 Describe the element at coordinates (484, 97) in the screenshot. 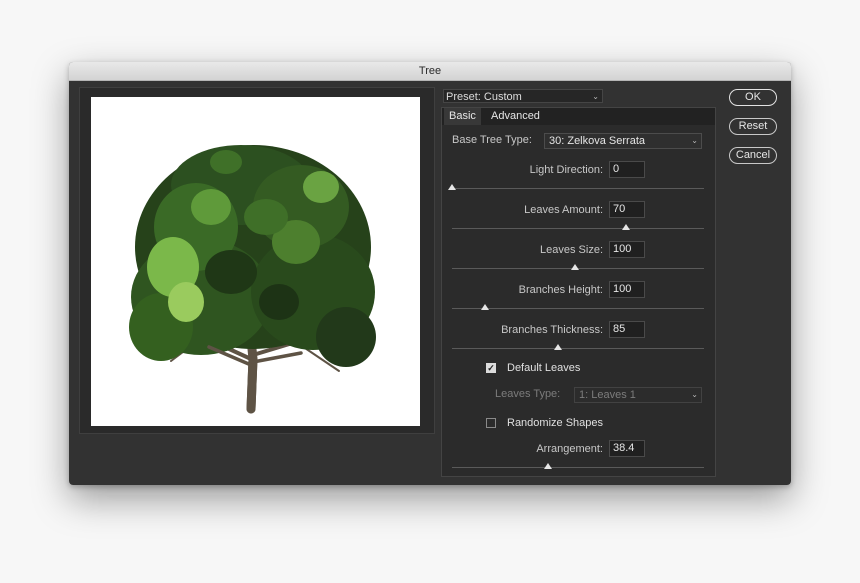

I see `preset-label: Preset: Custom` at that location.